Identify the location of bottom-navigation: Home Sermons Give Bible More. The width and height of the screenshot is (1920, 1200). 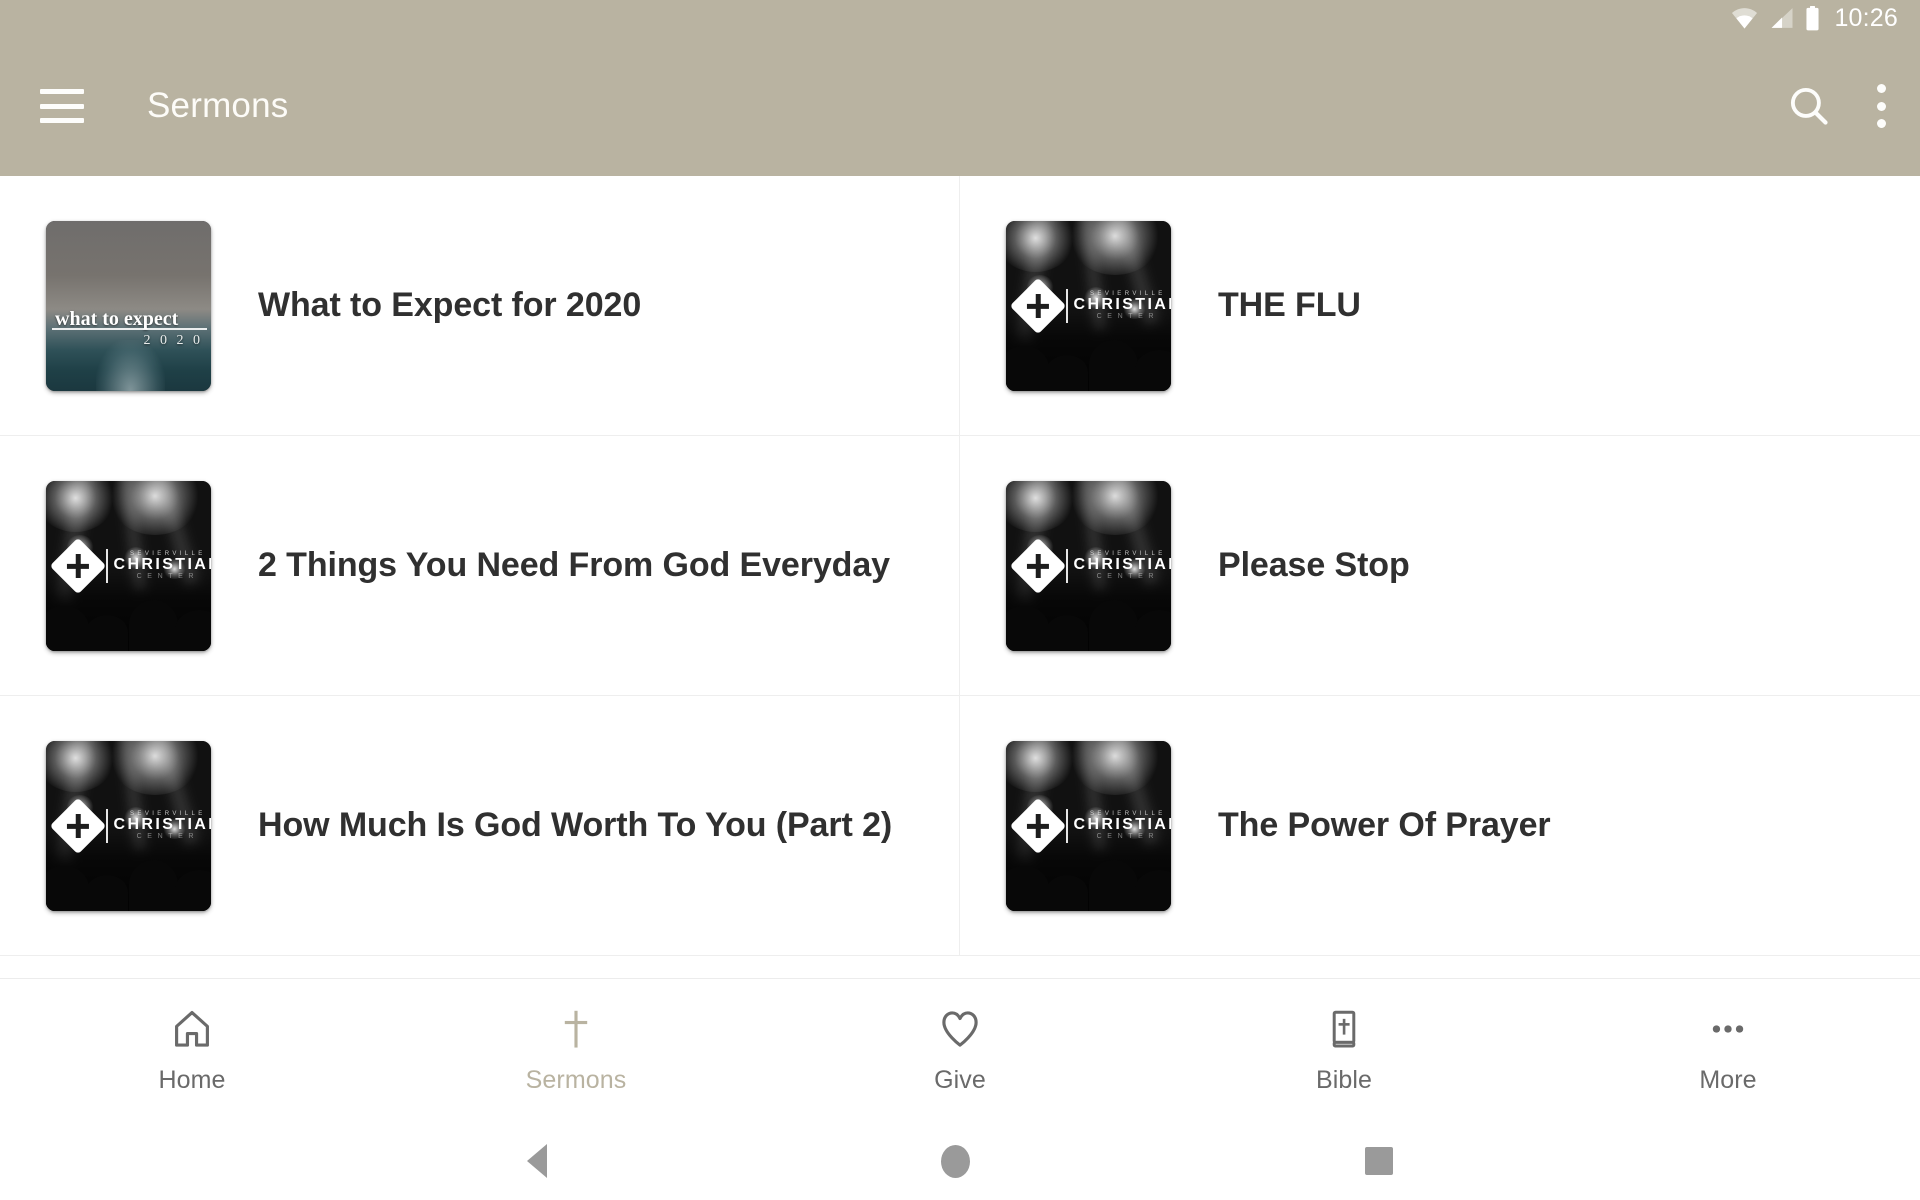
(960, 1050).